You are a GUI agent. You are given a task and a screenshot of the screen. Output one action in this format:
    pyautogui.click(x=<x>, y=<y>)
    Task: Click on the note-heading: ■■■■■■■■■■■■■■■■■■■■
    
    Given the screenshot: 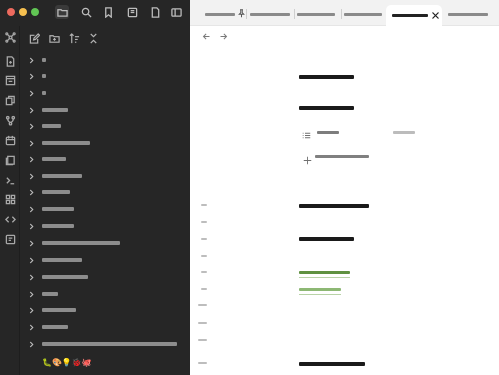 What is the action you would take?
    pyautogui.click(x=326, y=108)
    